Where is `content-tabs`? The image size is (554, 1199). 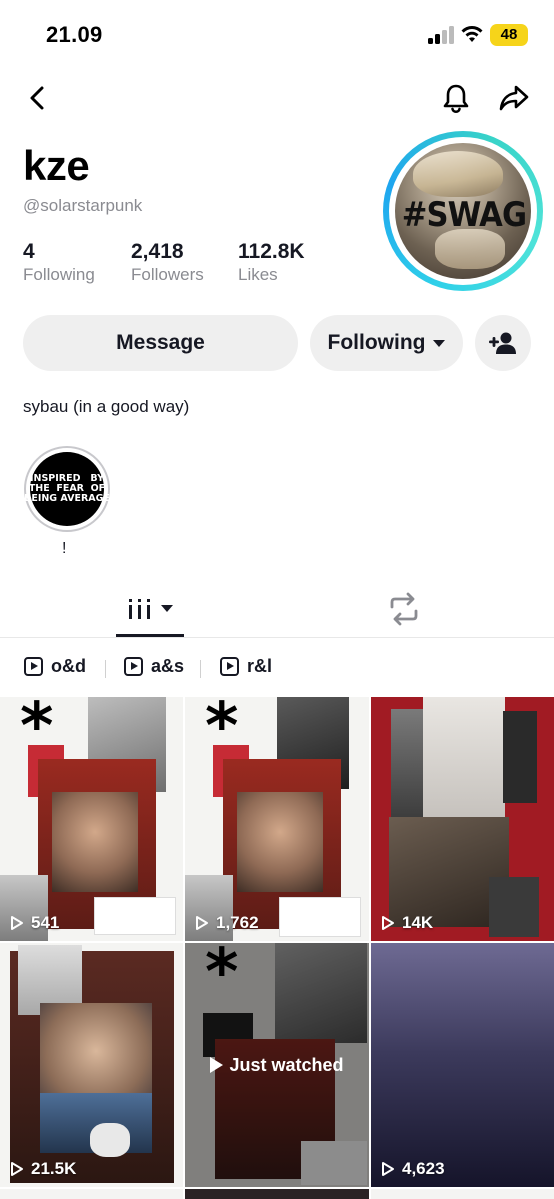
content-tabs is located at coordinates (277, 609).